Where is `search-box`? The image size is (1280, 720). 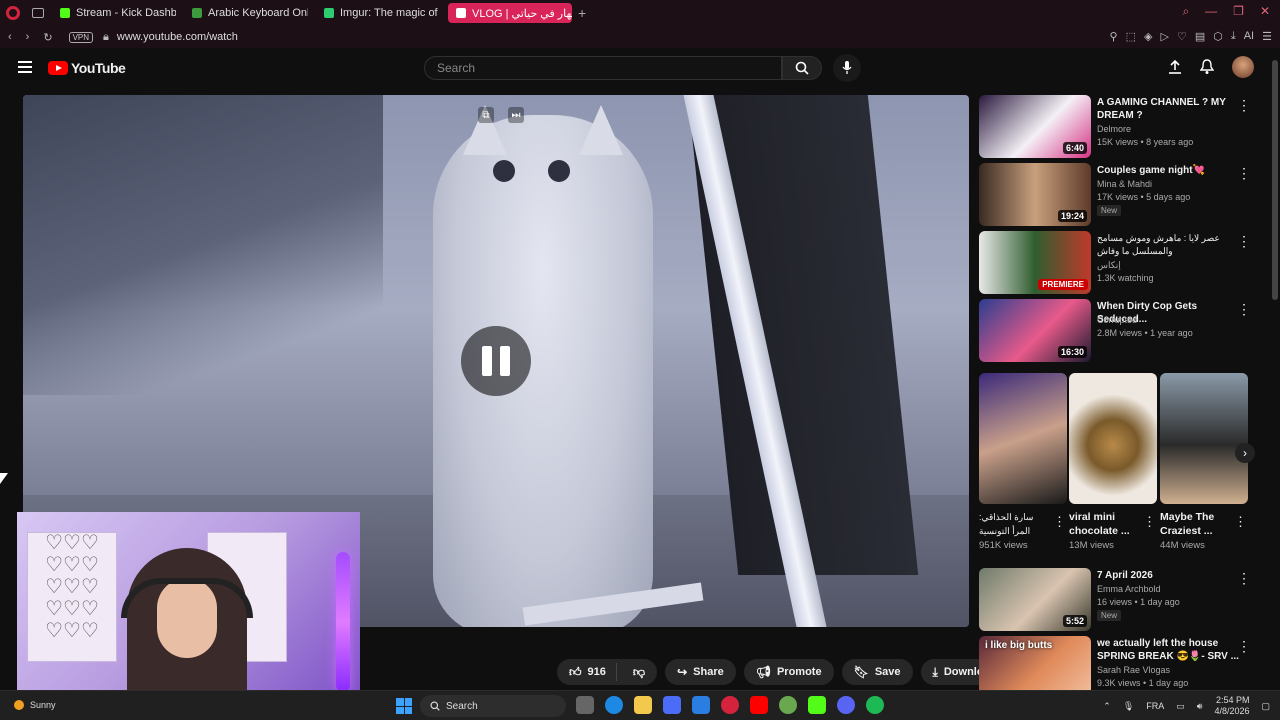 search-box is located at coordinates (603, 68).